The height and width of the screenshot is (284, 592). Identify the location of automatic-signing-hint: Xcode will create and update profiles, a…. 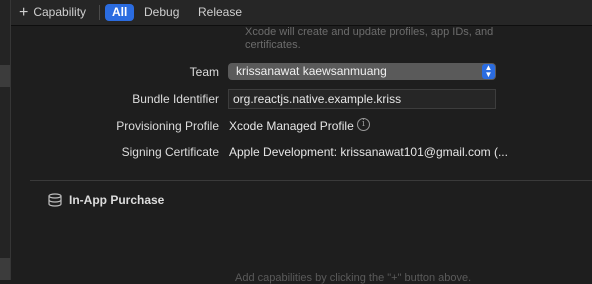
(395, 39).